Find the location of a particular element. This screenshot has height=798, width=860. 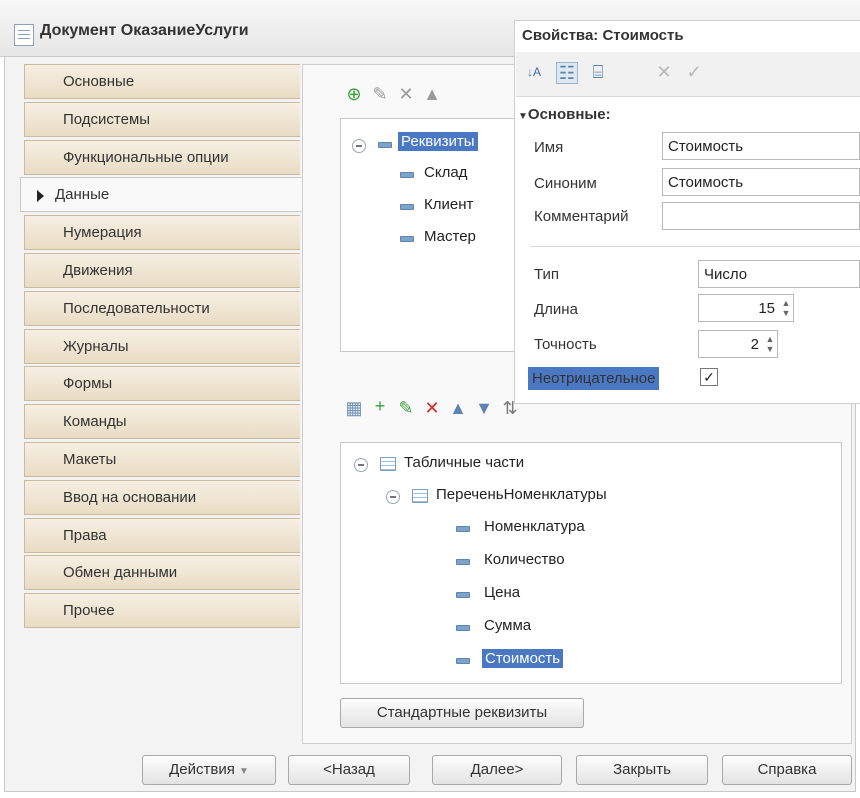

tree-item: Мастер is located at coordinates (450, 236).